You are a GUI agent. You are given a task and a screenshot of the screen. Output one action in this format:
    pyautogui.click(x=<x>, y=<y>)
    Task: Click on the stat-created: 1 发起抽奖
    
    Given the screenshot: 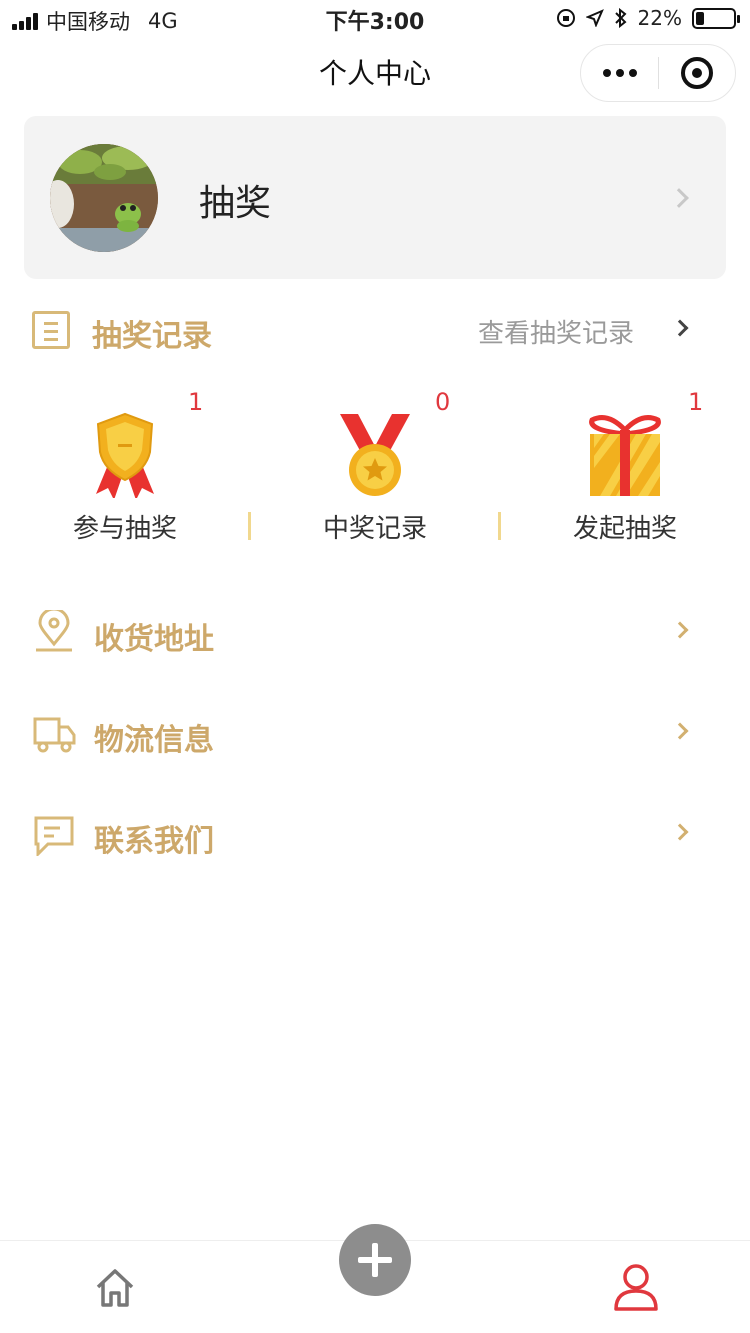 What is the action you would take?
    pyautogui.click(x=625, y=469)
    